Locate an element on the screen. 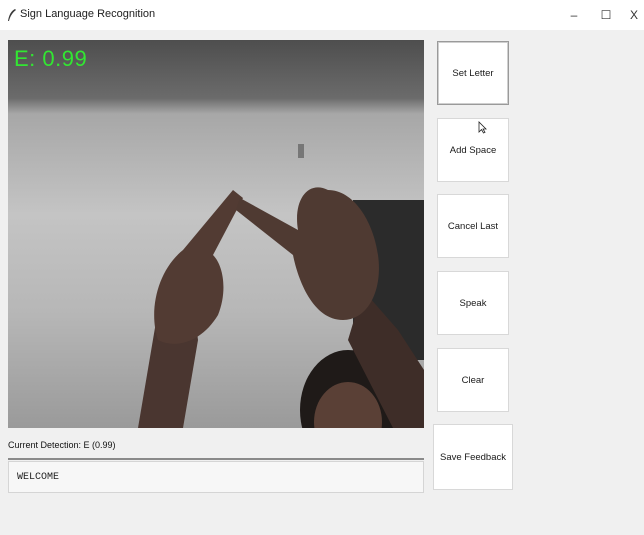  feather-icon is located at coordinates (12, 15).